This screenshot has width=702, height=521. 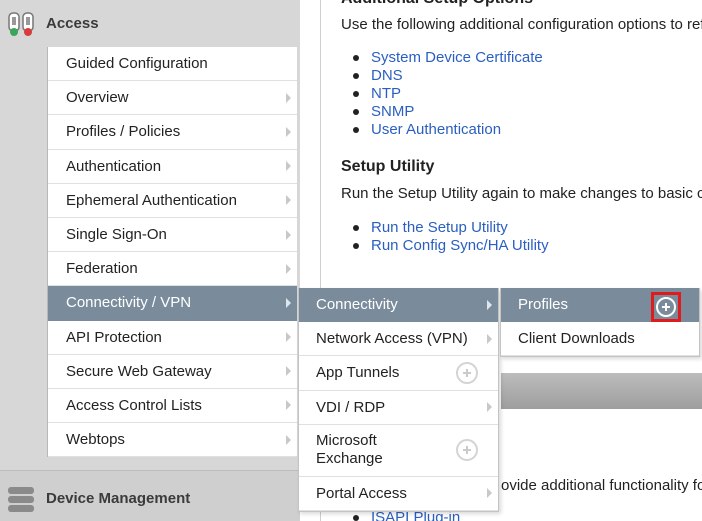 I want to click on submenu-item-label: VDI / RDP, so click(x=351, y=407).